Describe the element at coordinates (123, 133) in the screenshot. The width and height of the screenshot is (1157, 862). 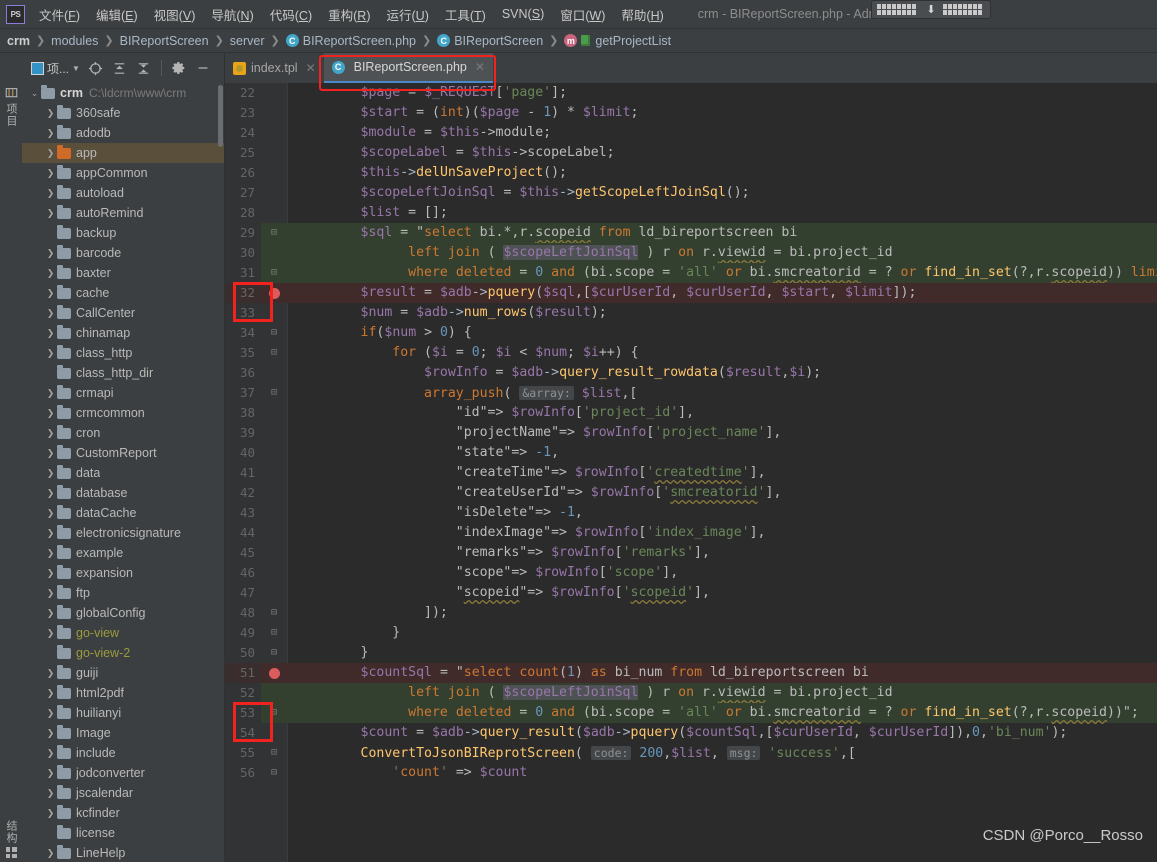
I see `tree-item-adodb: ❯ adodb` at that location.